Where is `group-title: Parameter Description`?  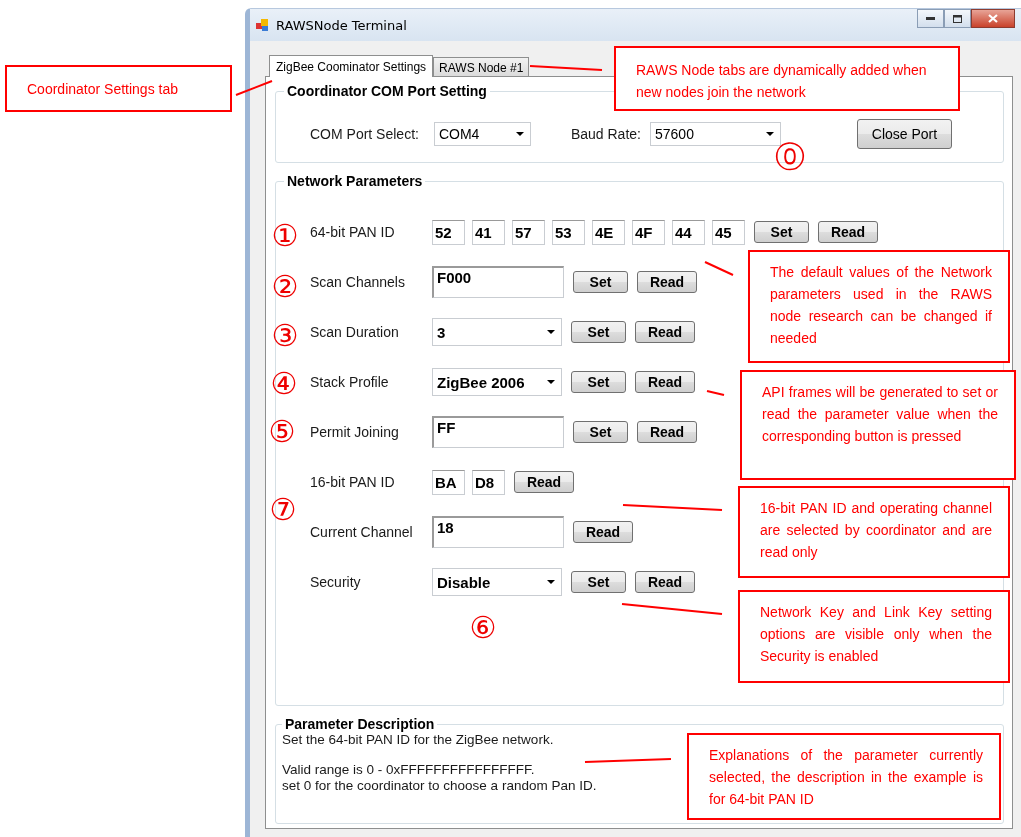 group-title: Parameter Description is located at coordinates (360, 724).